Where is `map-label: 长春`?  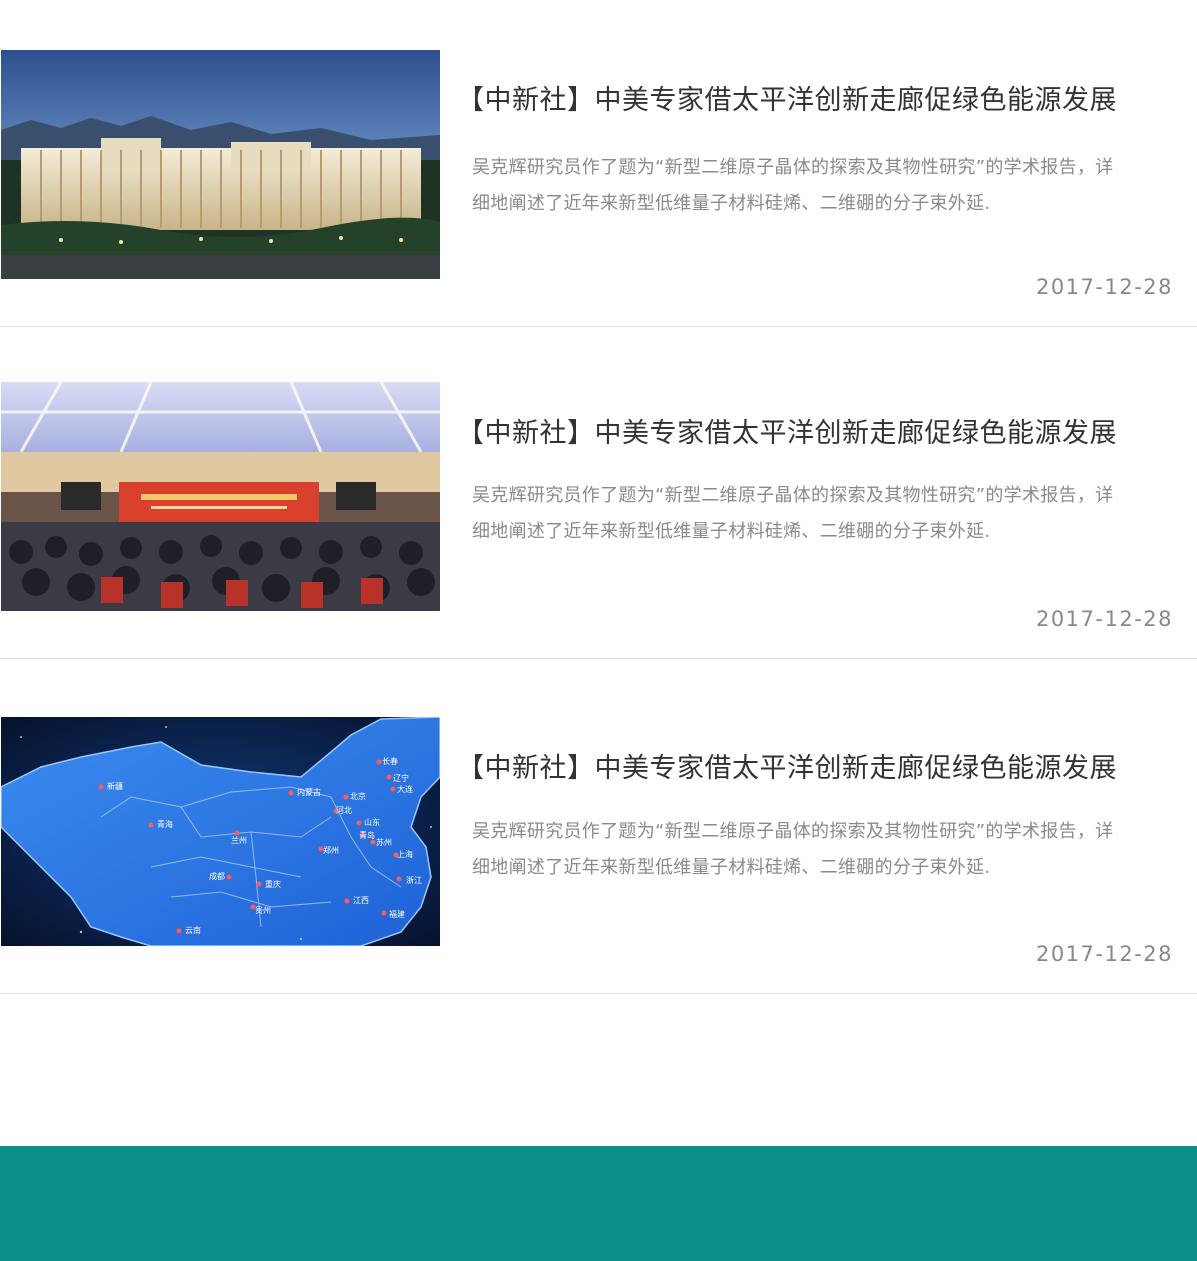 map-label: 长春 is located at coordinates (390, 761).